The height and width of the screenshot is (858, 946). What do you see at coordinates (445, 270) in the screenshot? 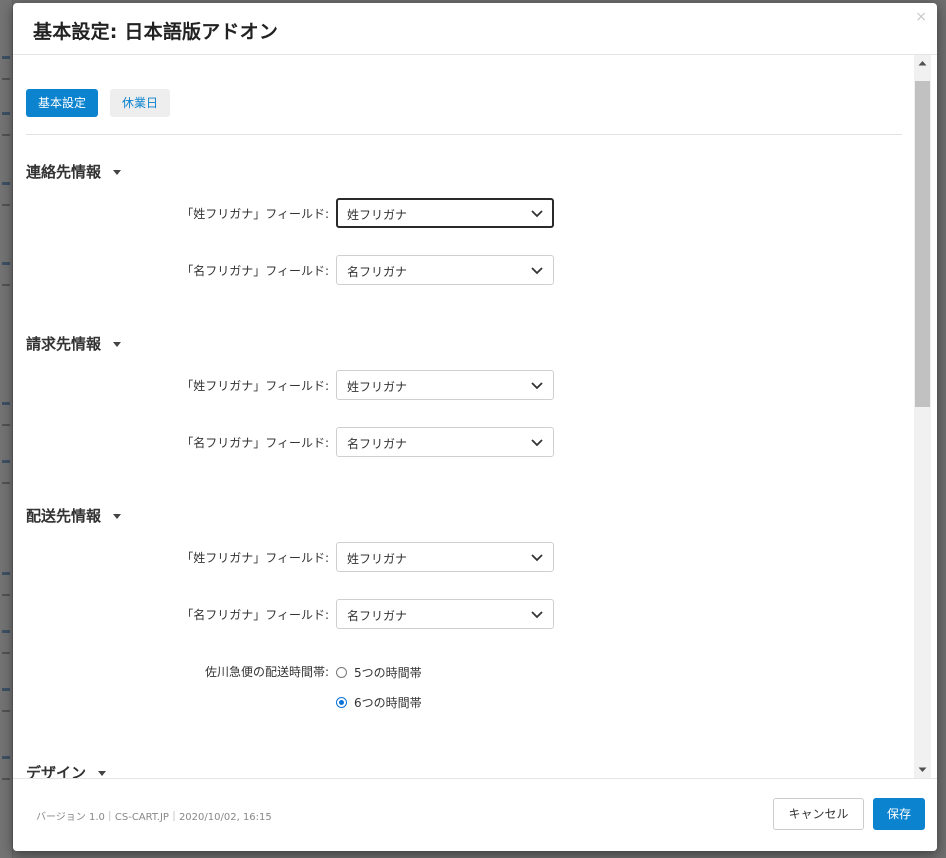
I see `contact-first-kana-select: 名フリガナ` at bounding box center [445, 270].